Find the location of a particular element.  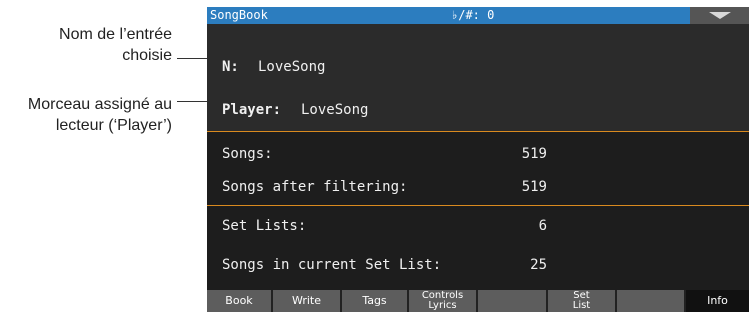

tab-controls-lyrics: Controls Lyrics is located at coordinates (443, 301).